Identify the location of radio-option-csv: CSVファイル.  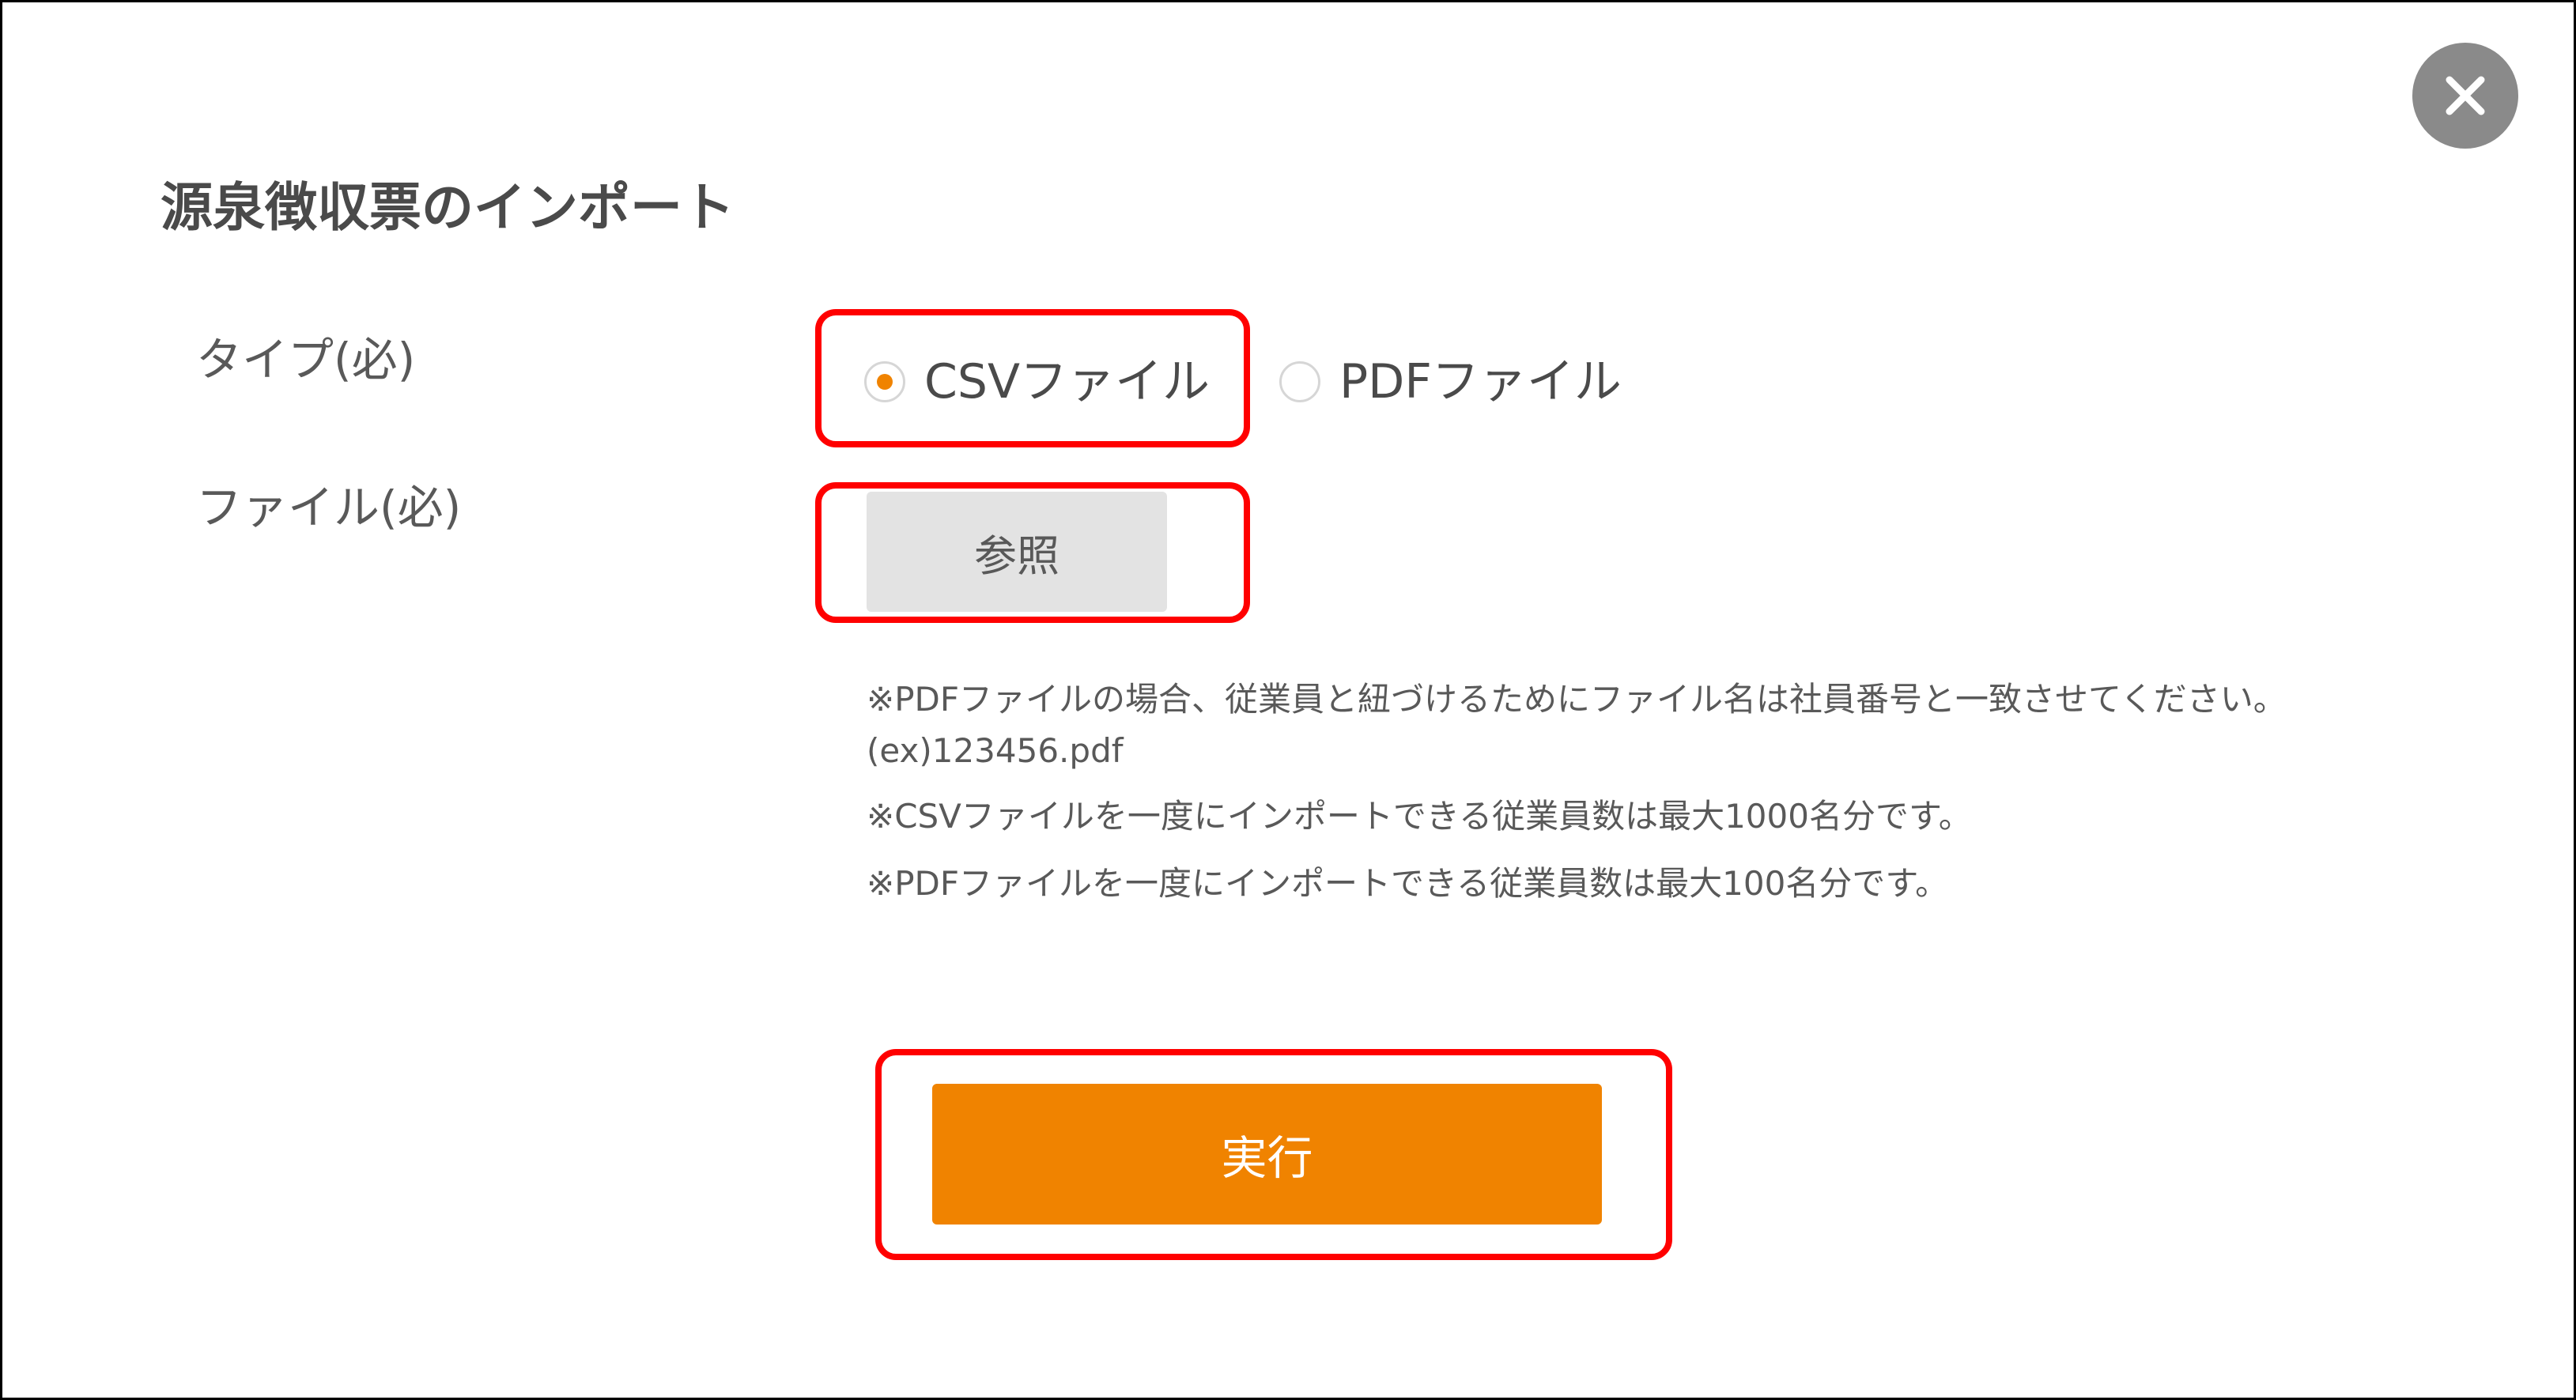
(1037, 381).